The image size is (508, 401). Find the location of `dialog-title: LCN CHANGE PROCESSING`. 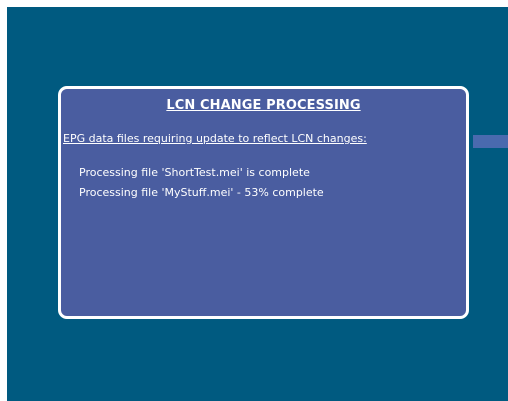

dialog-title: LCN CHANGE PROCESSING is located at coordinates (263, 105).